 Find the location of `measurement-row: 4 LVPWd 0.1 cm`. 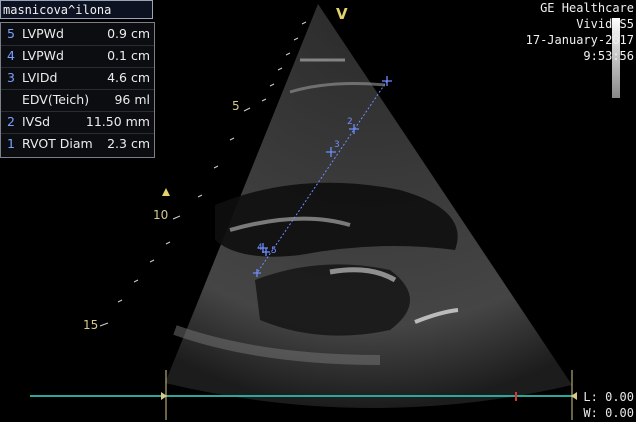

measurement-row: 4 LVPWd 0.1 cm is located at coordinates (77, 56).